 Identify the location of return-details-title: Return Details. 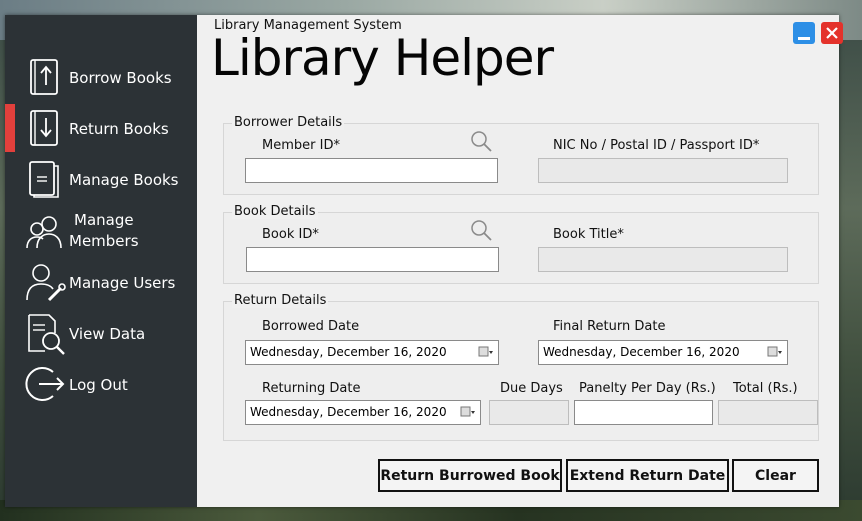
(280, 300).